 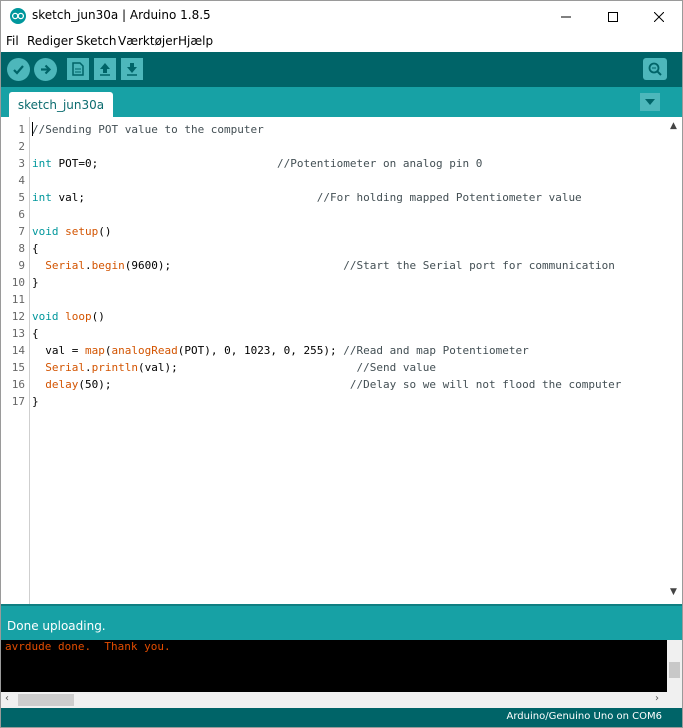 What do you see at coordinates (21, 214) in the screenshot?
I see `line-number: 6` at bounding box center [21, 214].